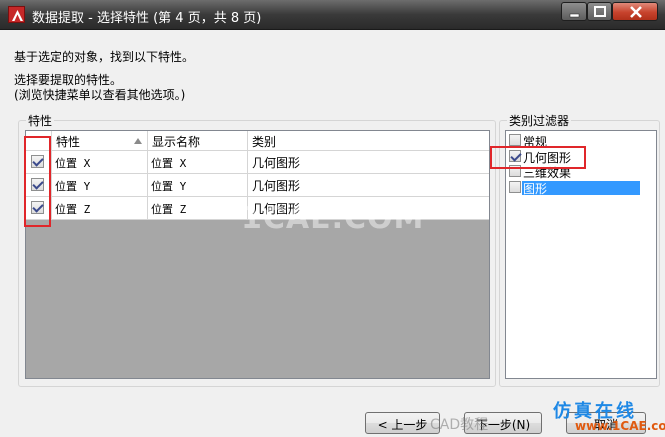  What do you see at coordinates (574, 15) in the screenshot?
I see `minimize-icon` at bounding box center [574, 15].